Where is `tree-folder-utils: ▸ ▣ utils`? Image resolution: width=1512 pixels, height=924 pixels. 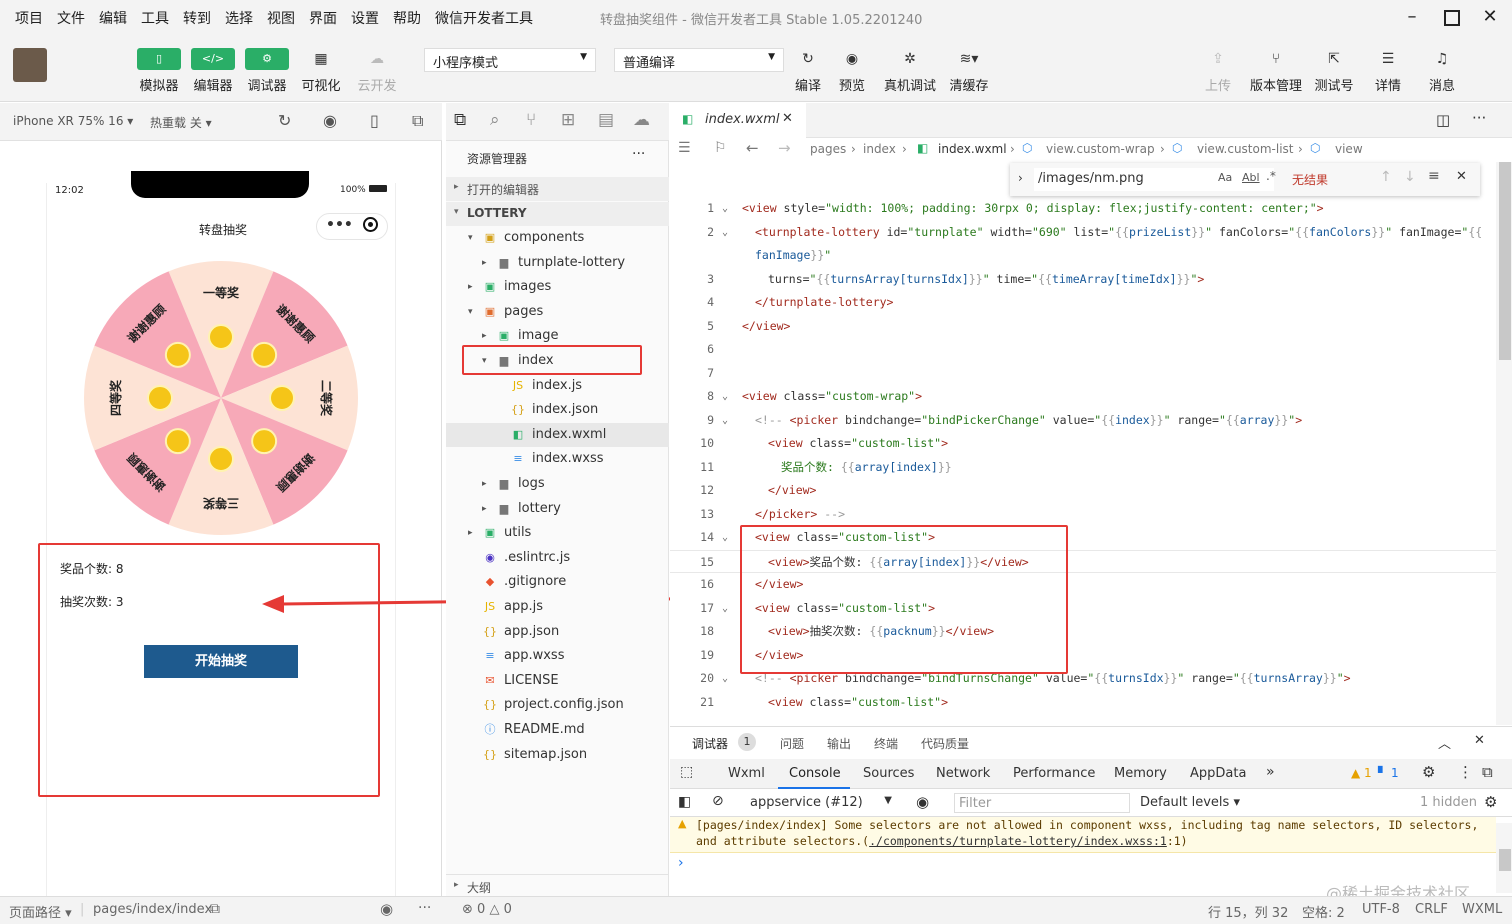 tree-folder-utils: ▸ ▣ utils is located at coordinates (557, 533).